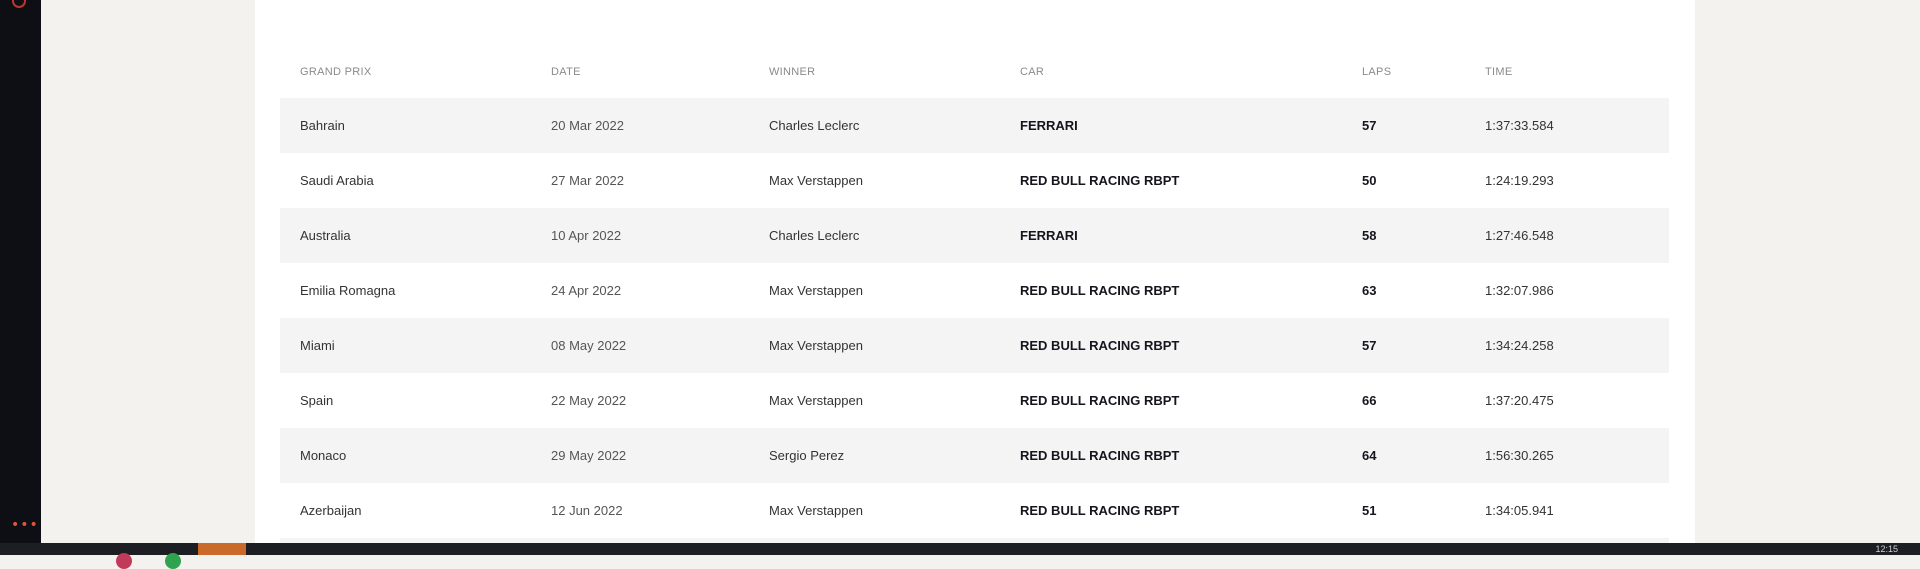  I want to click on cell-time: 1:37:20.475, so click(1519, 400).